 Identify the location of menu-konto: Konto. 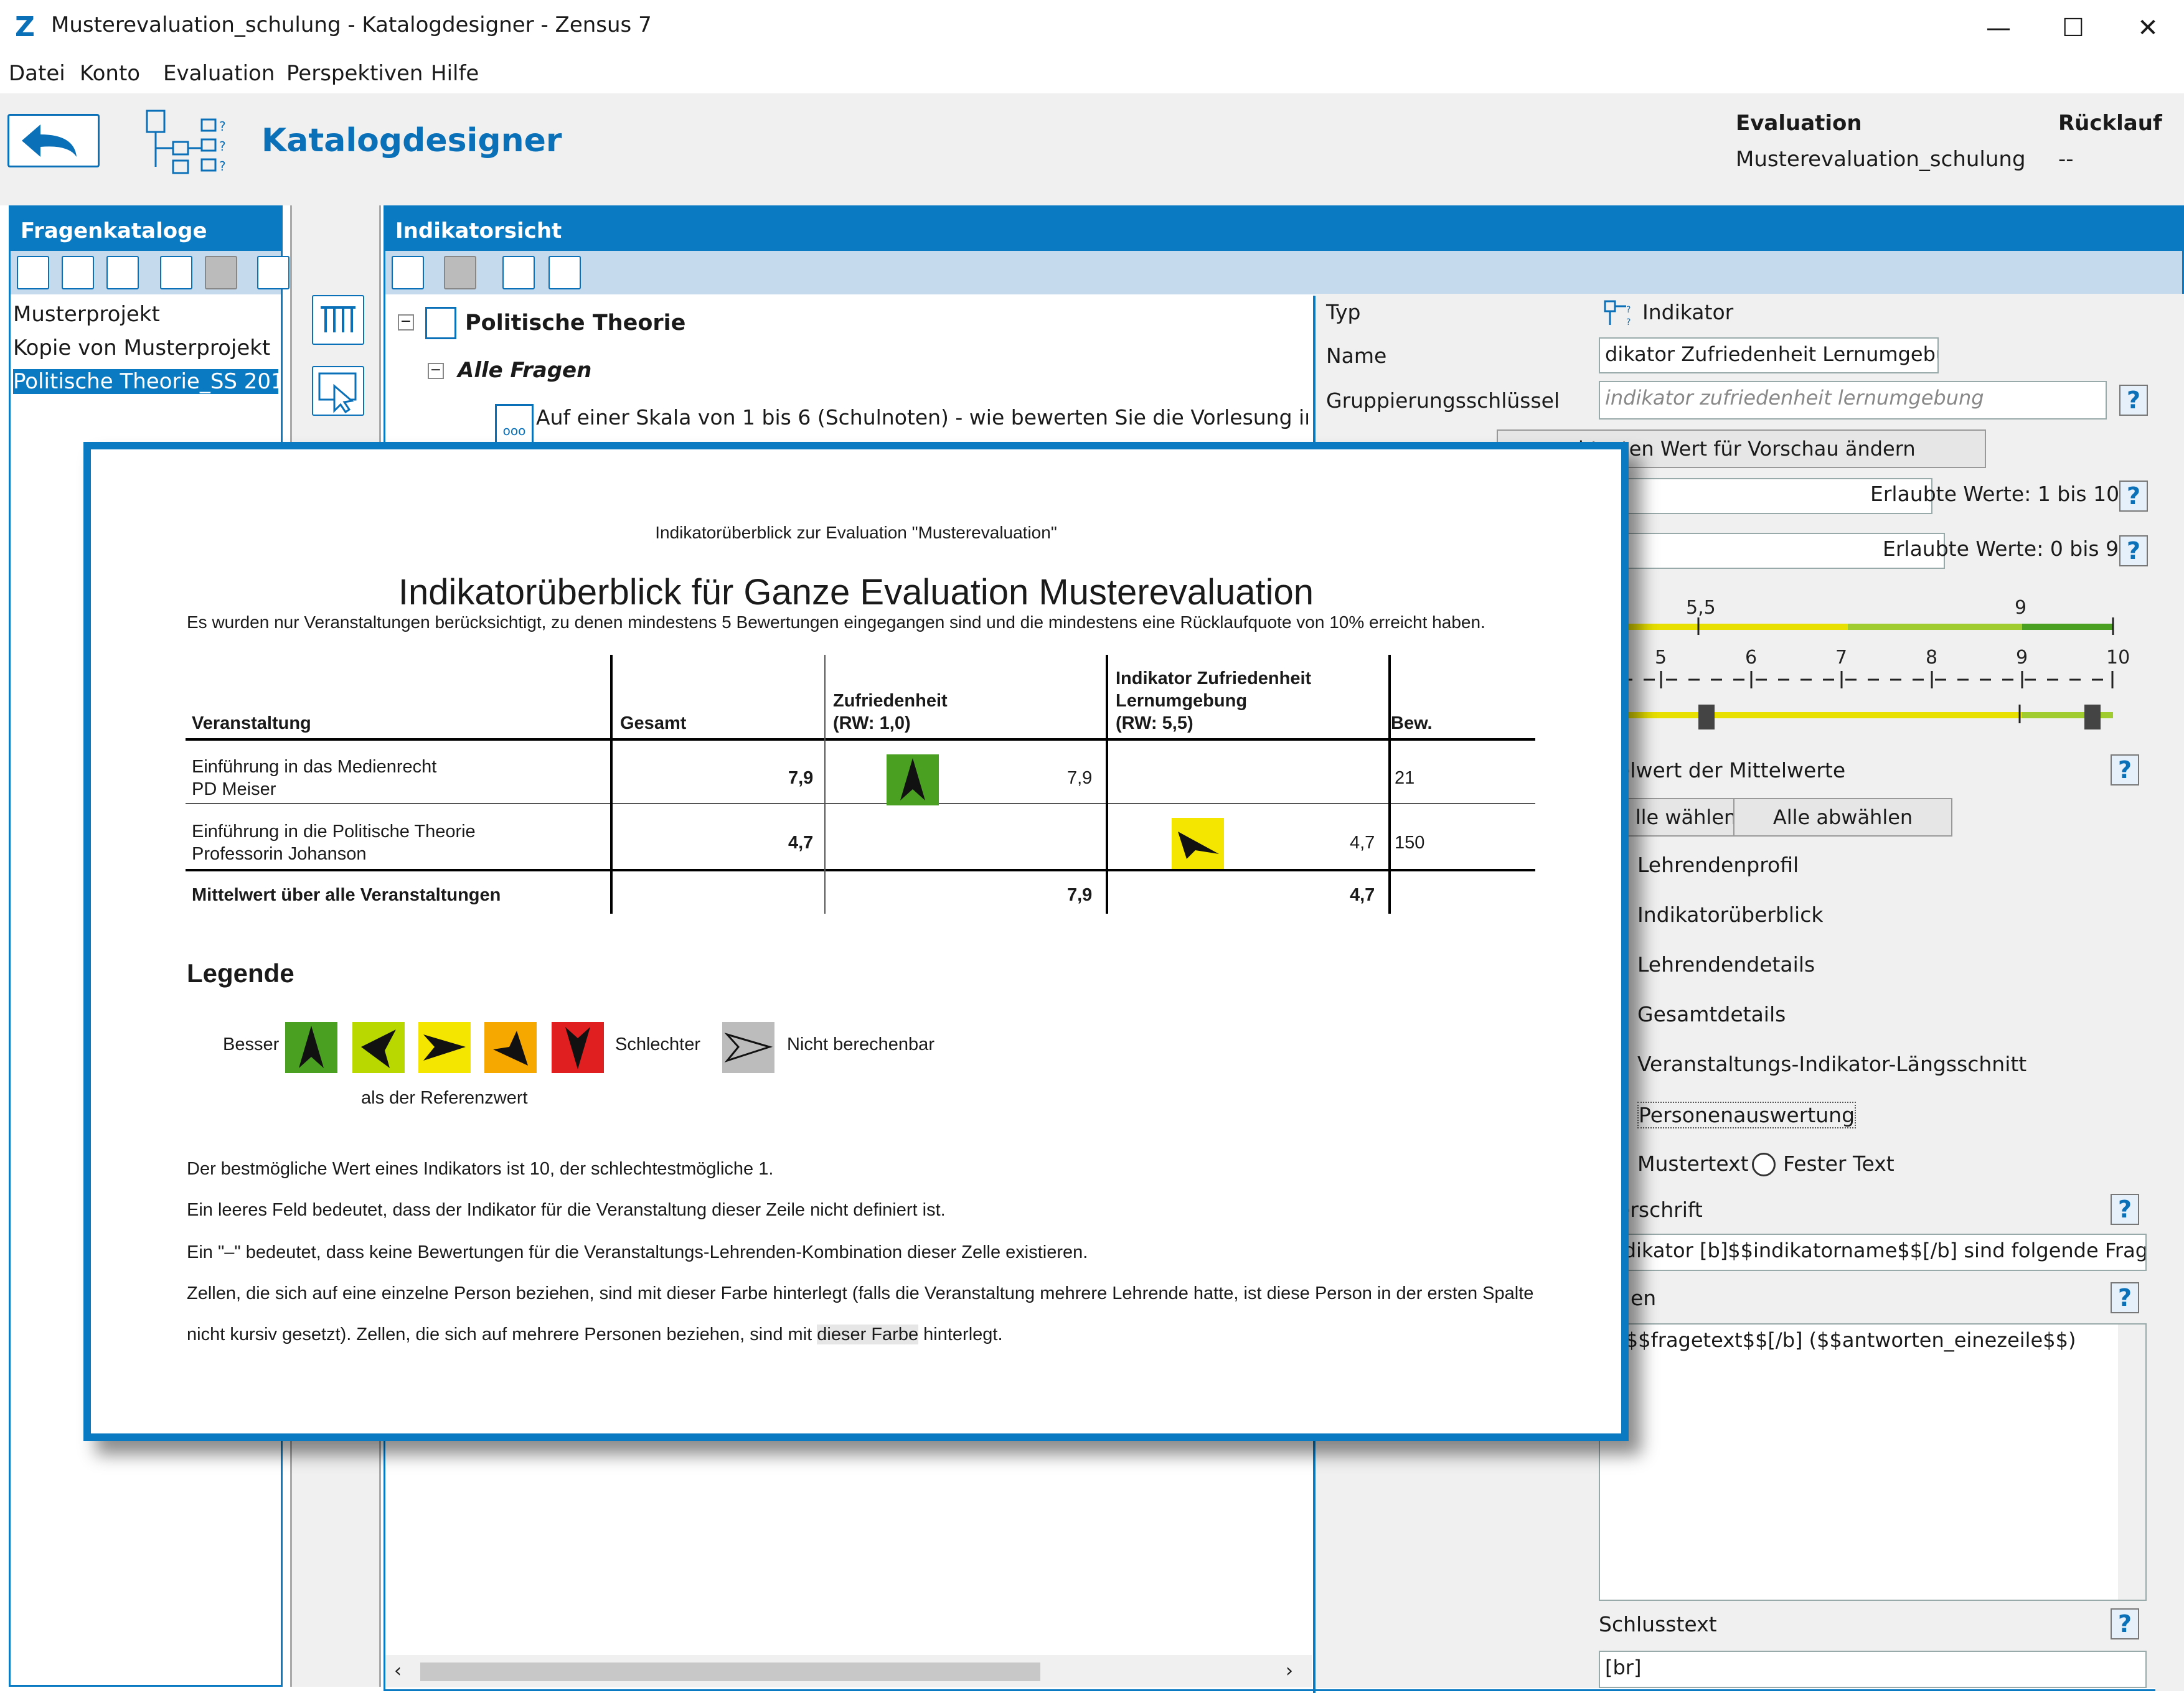
(110, 73).